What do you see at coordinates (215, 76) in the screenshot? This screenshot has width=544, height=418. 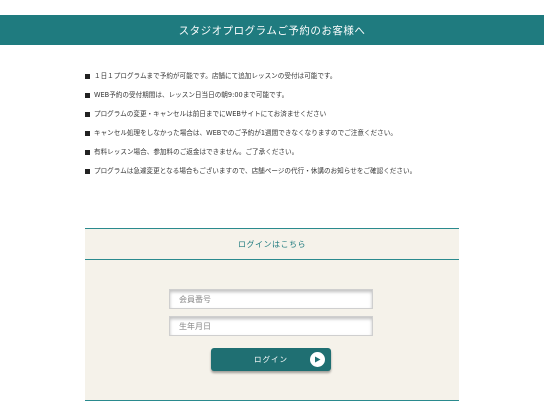 I see `notice-text: １日１プログラムまで予約が可能です。店舗にて追加レッスンの受付は可能です。` at bounding box center [215, 76].